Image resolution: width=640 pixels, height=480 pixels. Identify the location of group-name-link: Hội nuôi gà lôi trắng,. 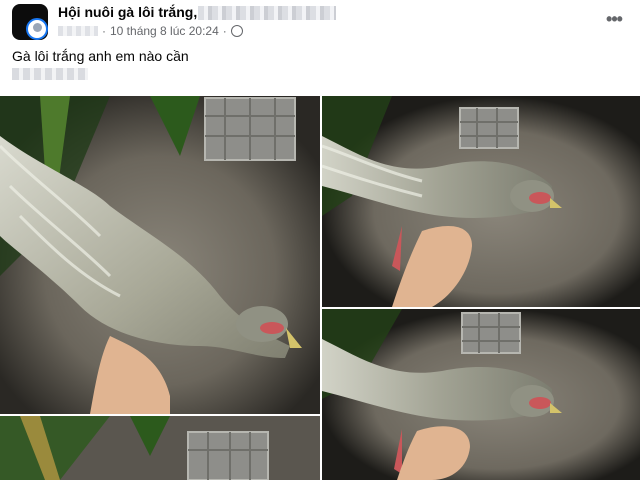
(127, 12).